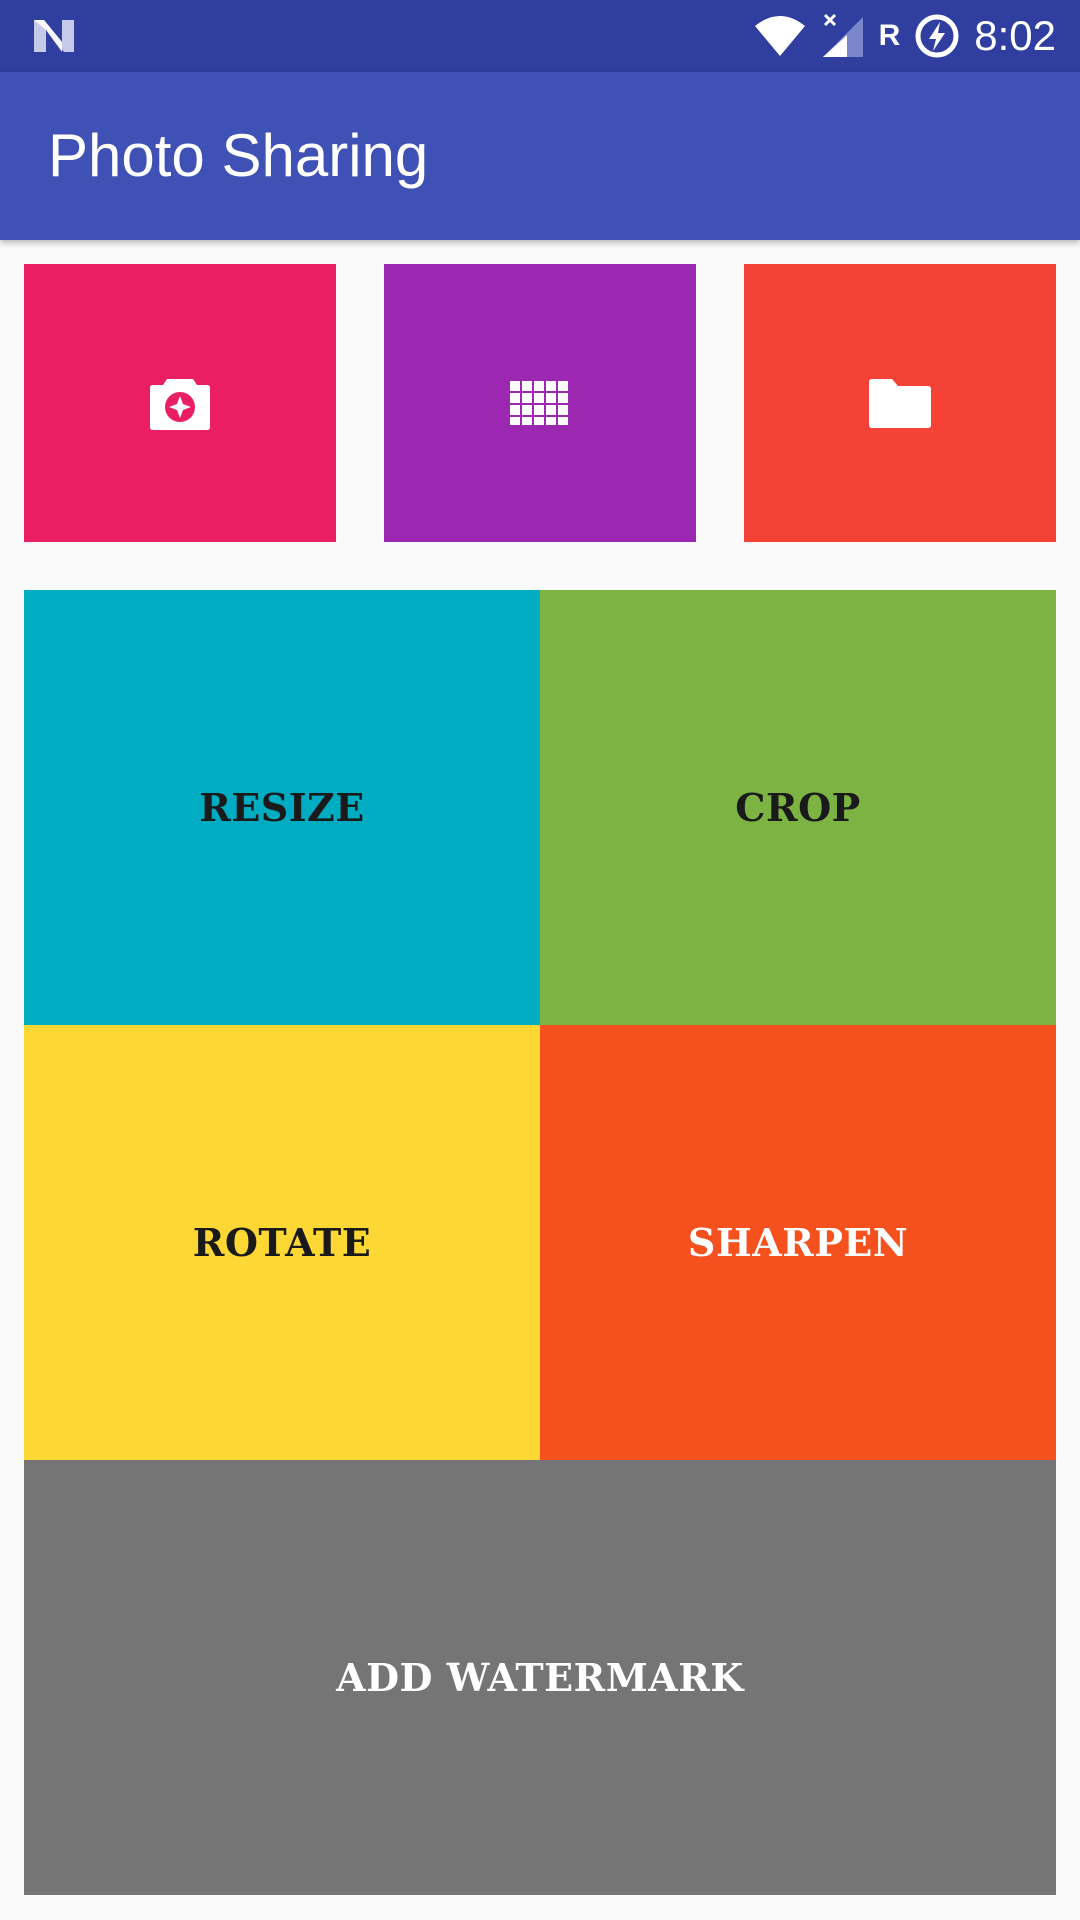  Describe the element at coordinates (798, 807) in the screenshot. I see `crop-button: CROP` at that location.